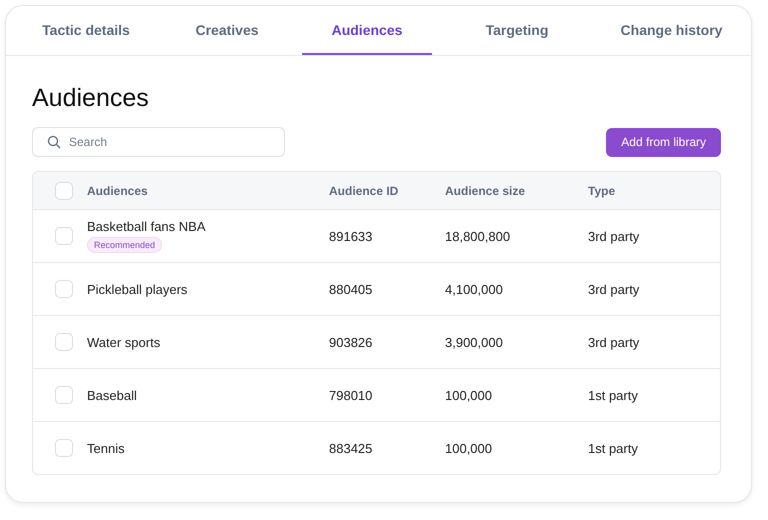  What do you see at coordinates (485, 191) in the screenshot?
I see `column-header: Audience size` at bounding box center [485, 191].